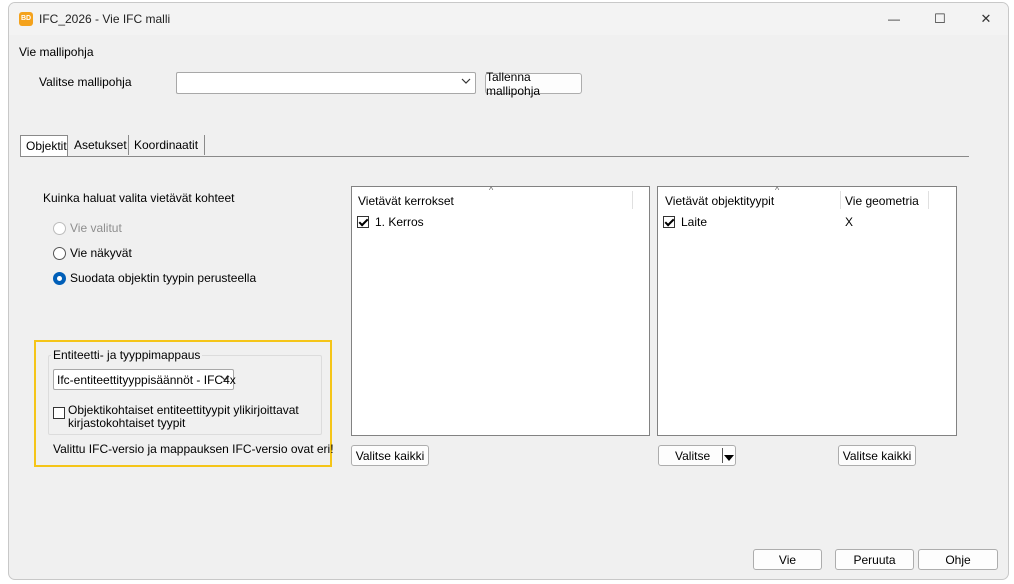  I want to click on type-geometry-value: X, so click(849, 222).